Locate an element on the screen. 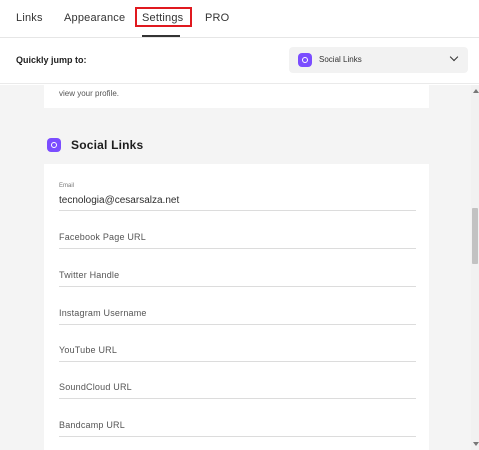  twitter-handle-placeholder: Twitter Handle is located at coordinates (89, 275).